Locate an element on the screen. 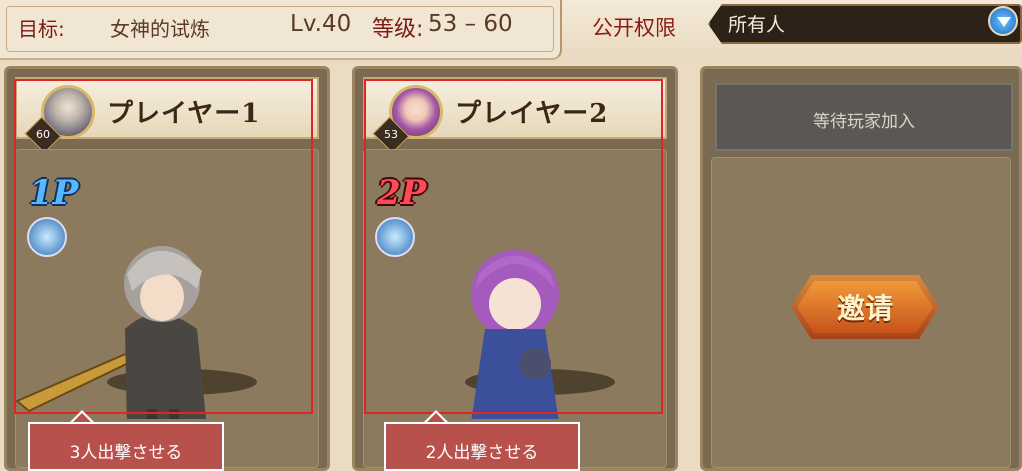  deploy-tooltip-2: 2人出撃させる is located at coordinates (482, 446).